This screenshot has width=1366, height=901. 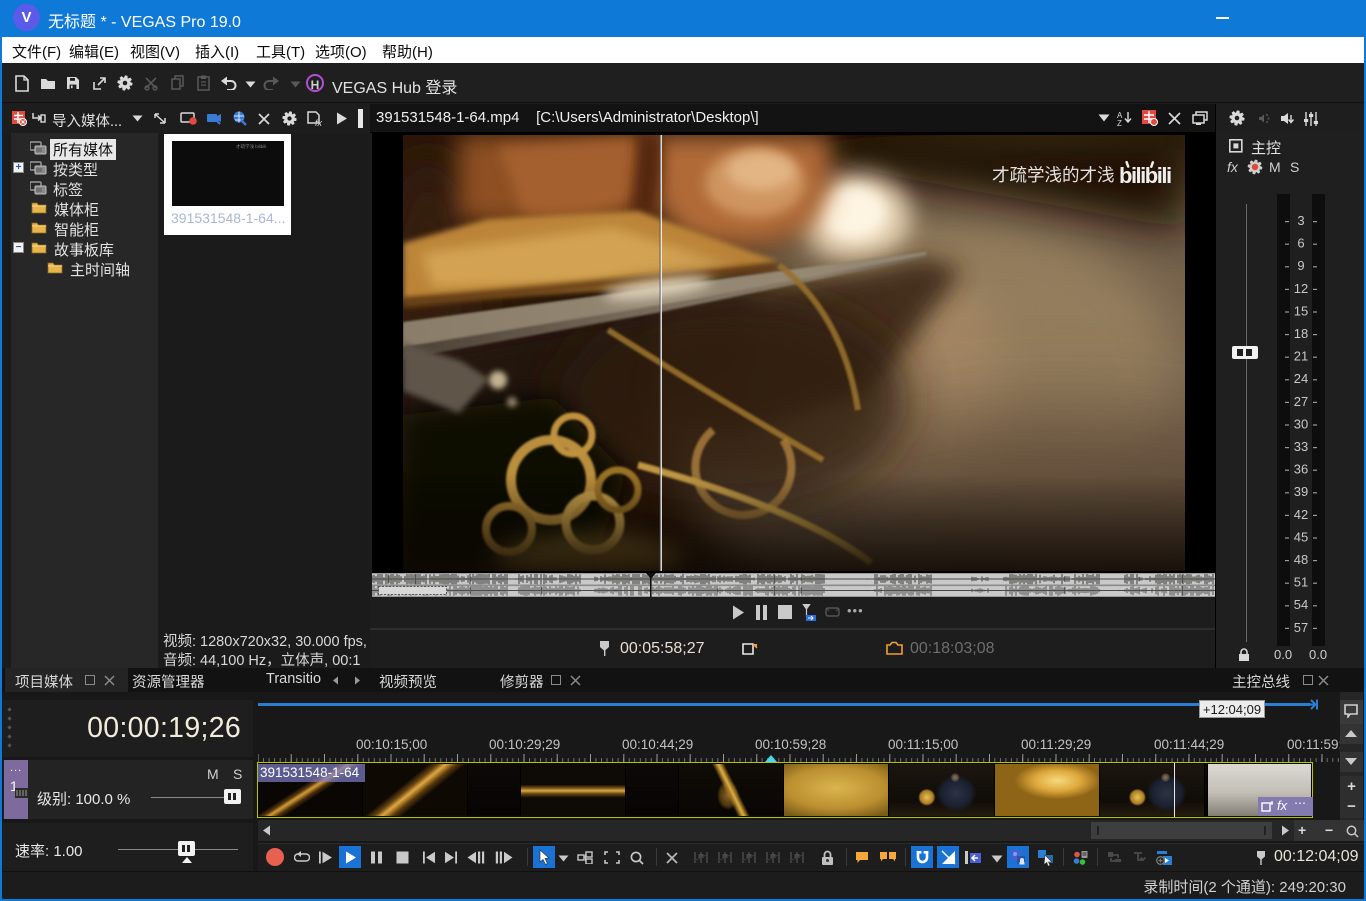 I want to click on svg-text: 3, so click(x=1300, y=220).